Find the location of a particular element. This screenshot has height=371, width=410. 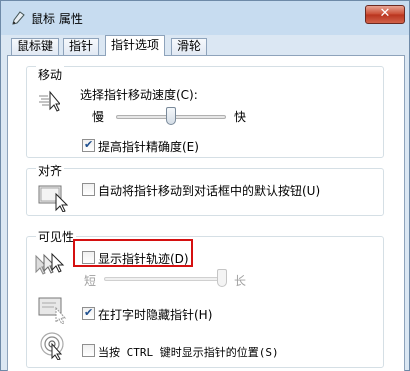

trails-slider-thumb is located at coordinates (222, 278).